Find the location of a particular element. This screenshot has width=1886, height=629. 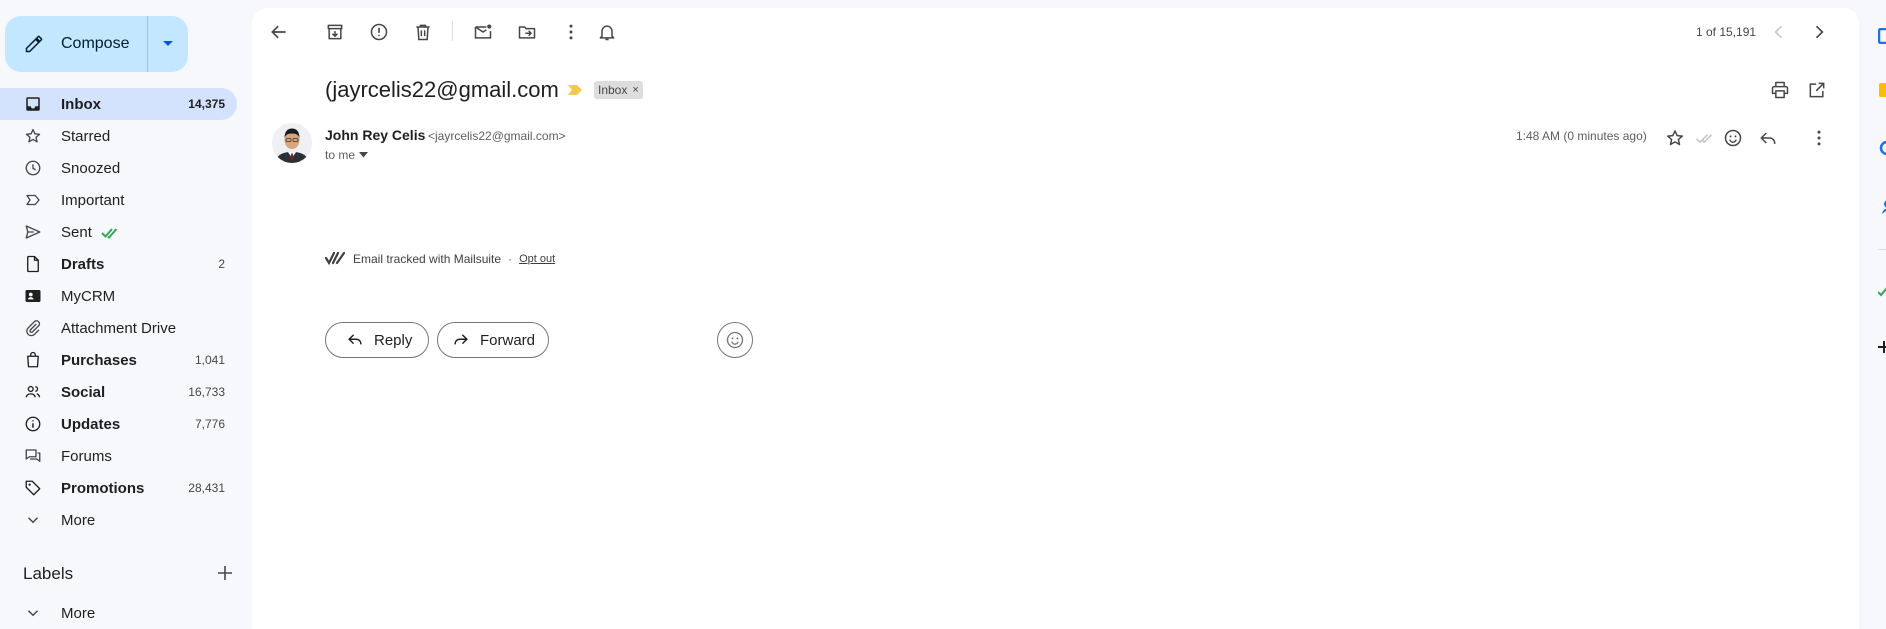

plus-icon is located at coordinates (225, 573).